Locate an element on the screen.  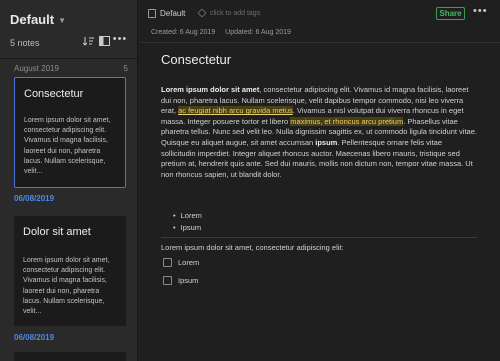
bullet-list: Lorem Ipsum is located at coordinates (187, 221).